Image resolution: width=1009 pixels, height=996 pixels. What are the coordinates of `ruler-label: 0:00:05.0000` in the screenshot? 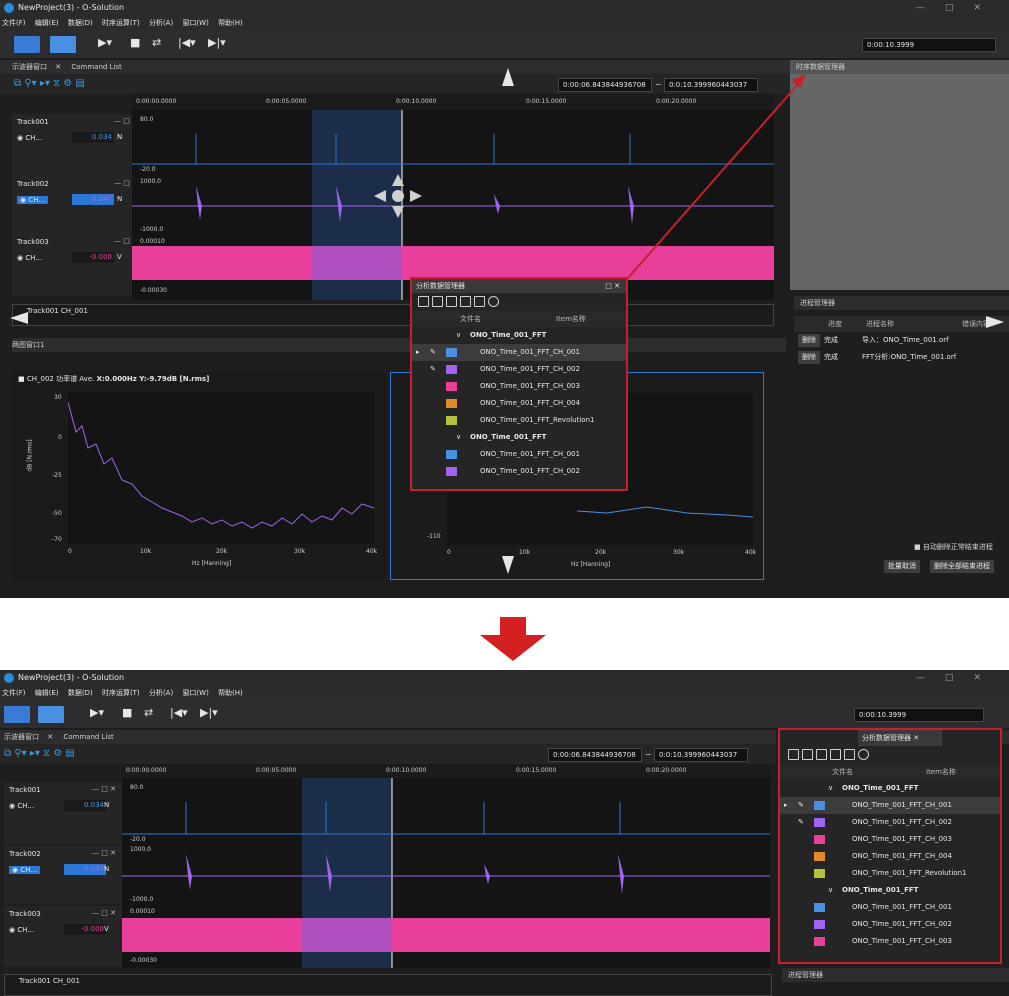 It's located at (276, 770).